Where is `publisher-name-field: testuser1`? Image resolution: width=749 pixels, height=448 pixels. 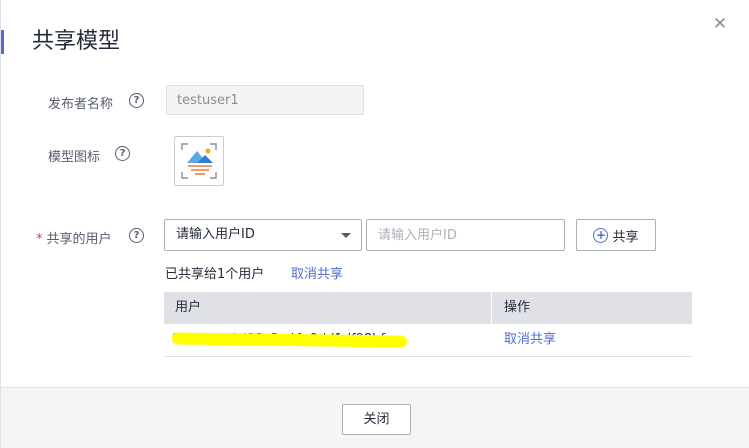
publisher-name-field: testuser1 is located at coordinates (265, 100).